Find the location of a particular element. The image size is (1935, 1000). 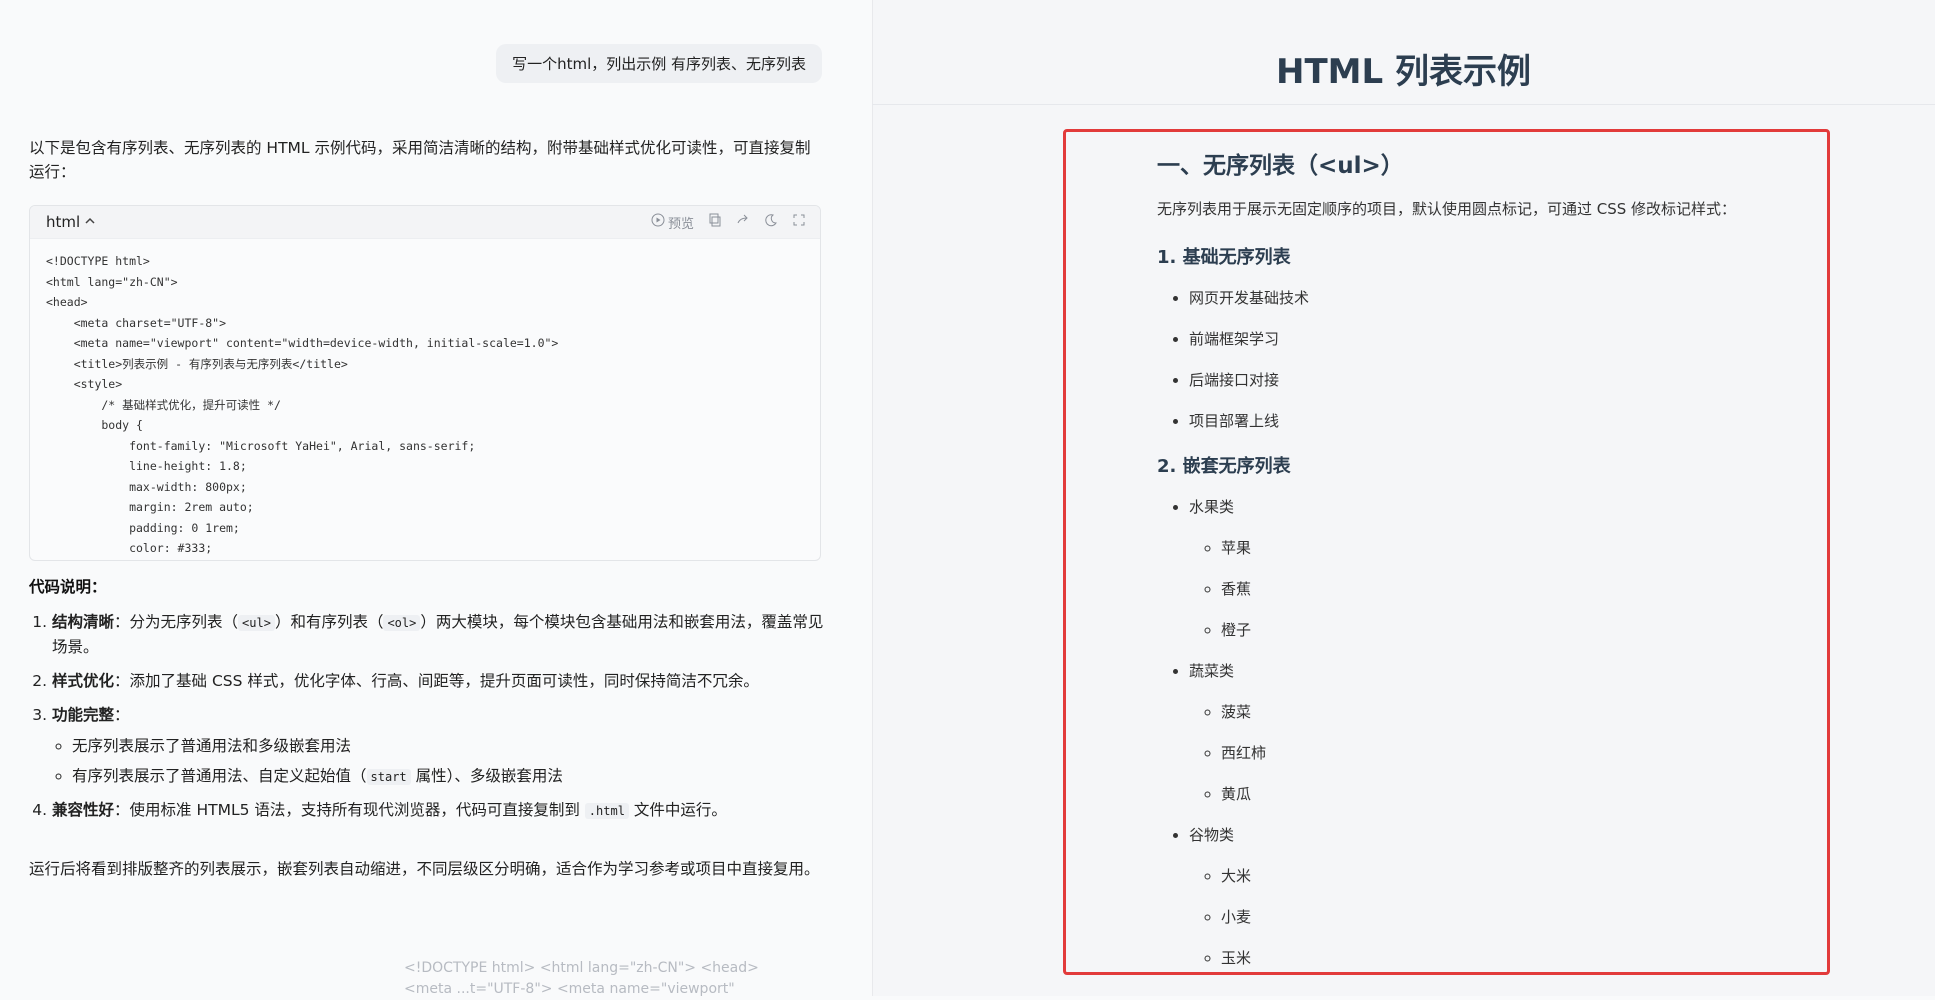

code-line: max-width: 800px; is located at coordinates (146, 486).